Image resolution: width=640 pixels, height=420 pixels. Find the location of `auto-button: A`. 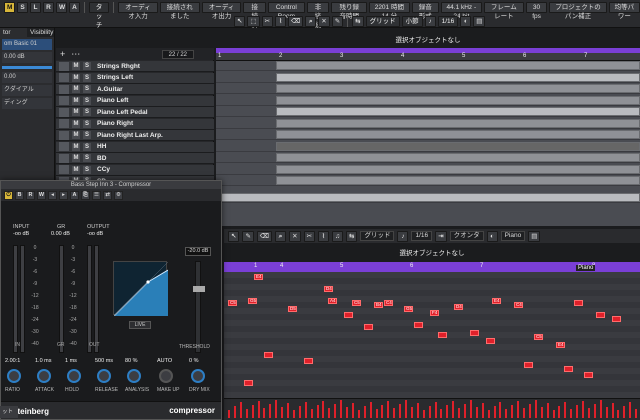

auto-button: A is located at coordinates (74, 7).